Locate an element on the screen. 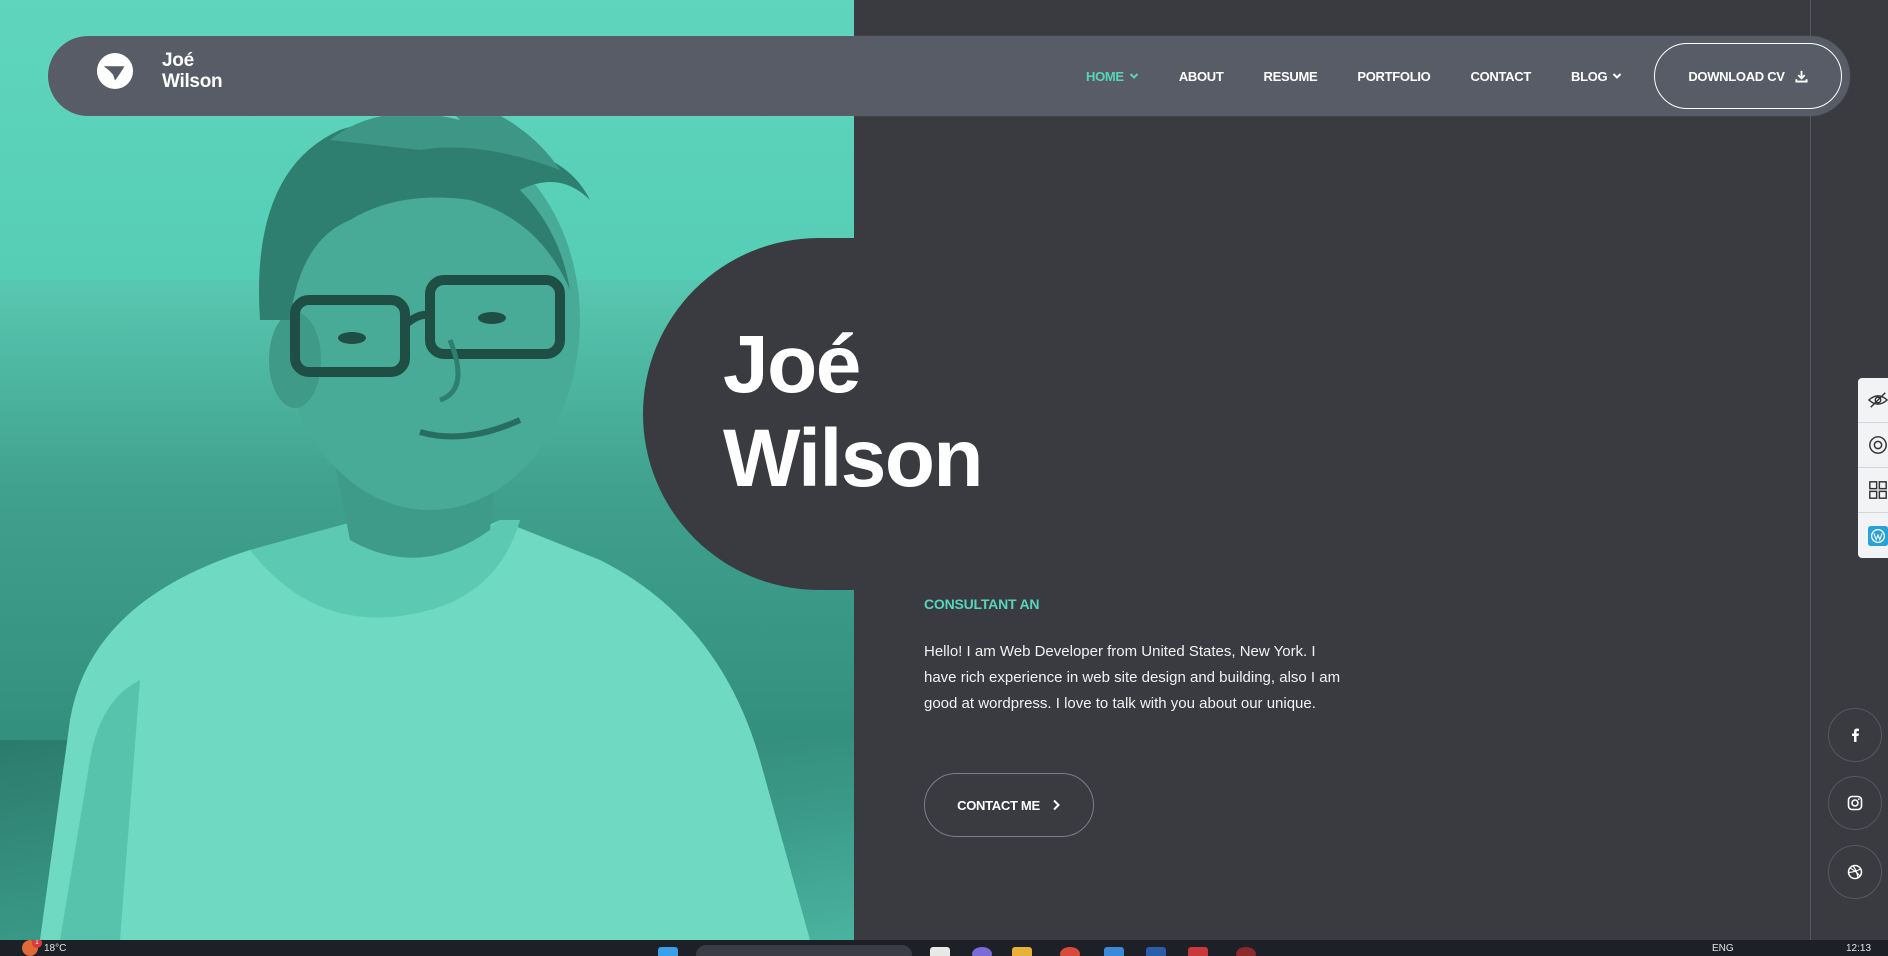  weather-temp: 18°C is located at coordinates (55, 948).